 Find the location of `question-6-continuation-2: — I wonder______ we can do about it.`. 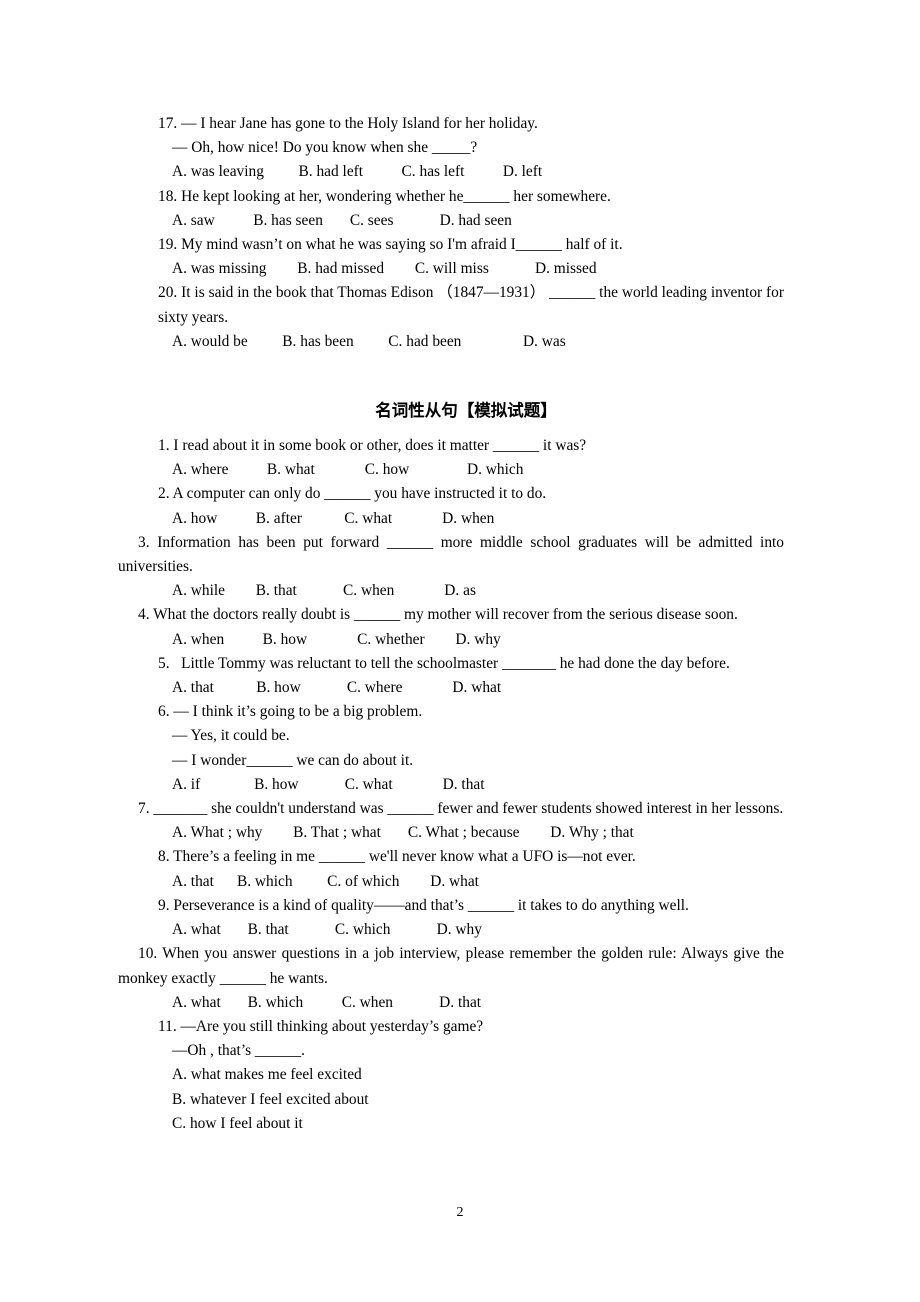

question-6-continuation-2: — I wonder______ we can do about it. is located at coordinates (293, 760).